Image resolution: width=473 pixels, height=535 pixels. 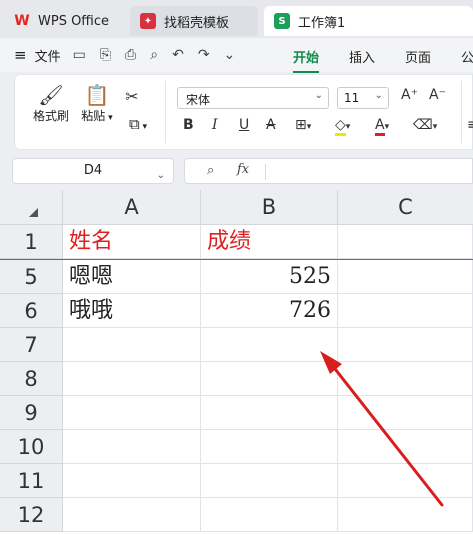 What do you see at coordinates (132, 207) in the screenshot?
I see `column-header-a: A` at bounding box center [132, 207].